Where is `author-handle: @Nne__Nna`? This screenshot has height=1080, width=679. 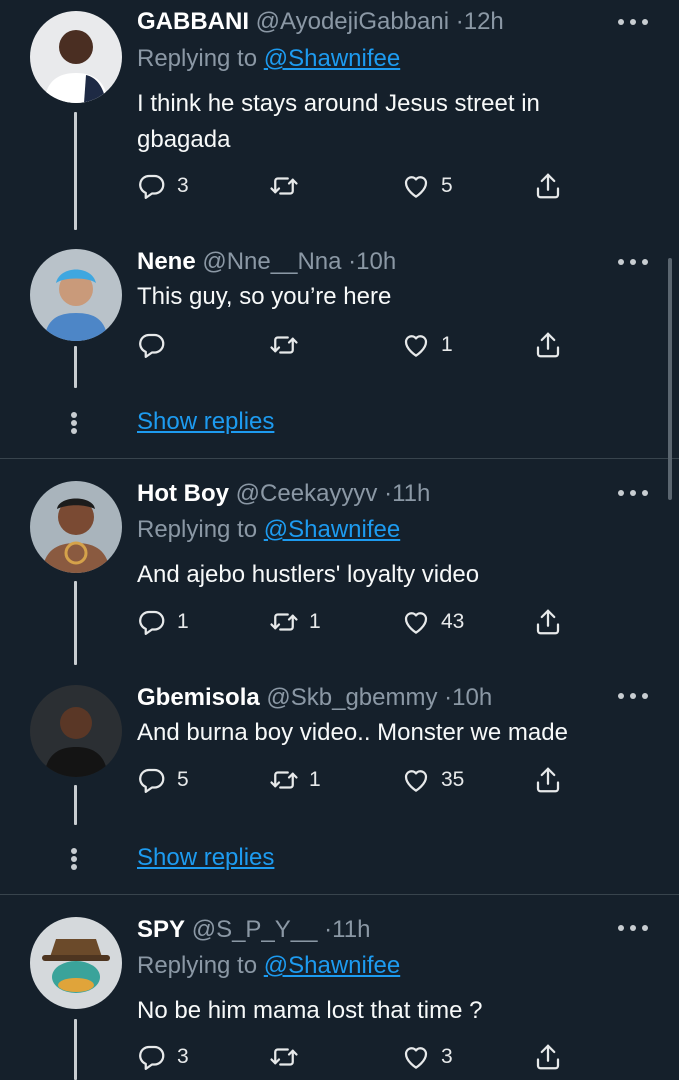 author-handle: @Nne__Nna is located at coordinates (271, 261).